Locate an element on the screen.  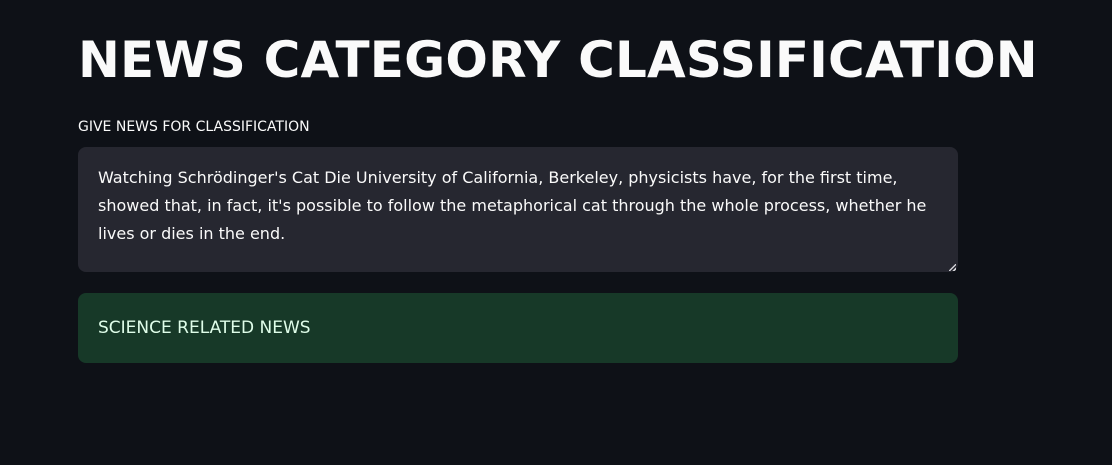
page-title: NEWS CATEGORY CLASSIFICATION is located at coordinates (558, 60).